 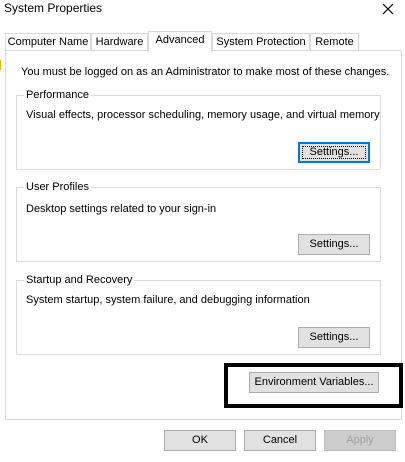 I want to click on tab-hardware: Hardware, so click(x=119, y=42).